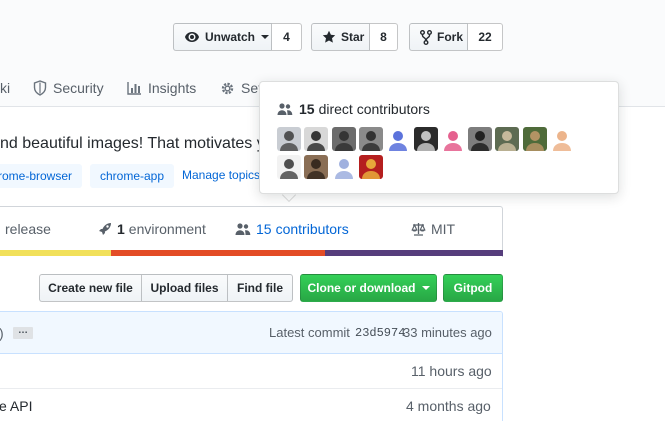 The image size is (665, 421). I want to click on rocket-icon, so click(105, 229).